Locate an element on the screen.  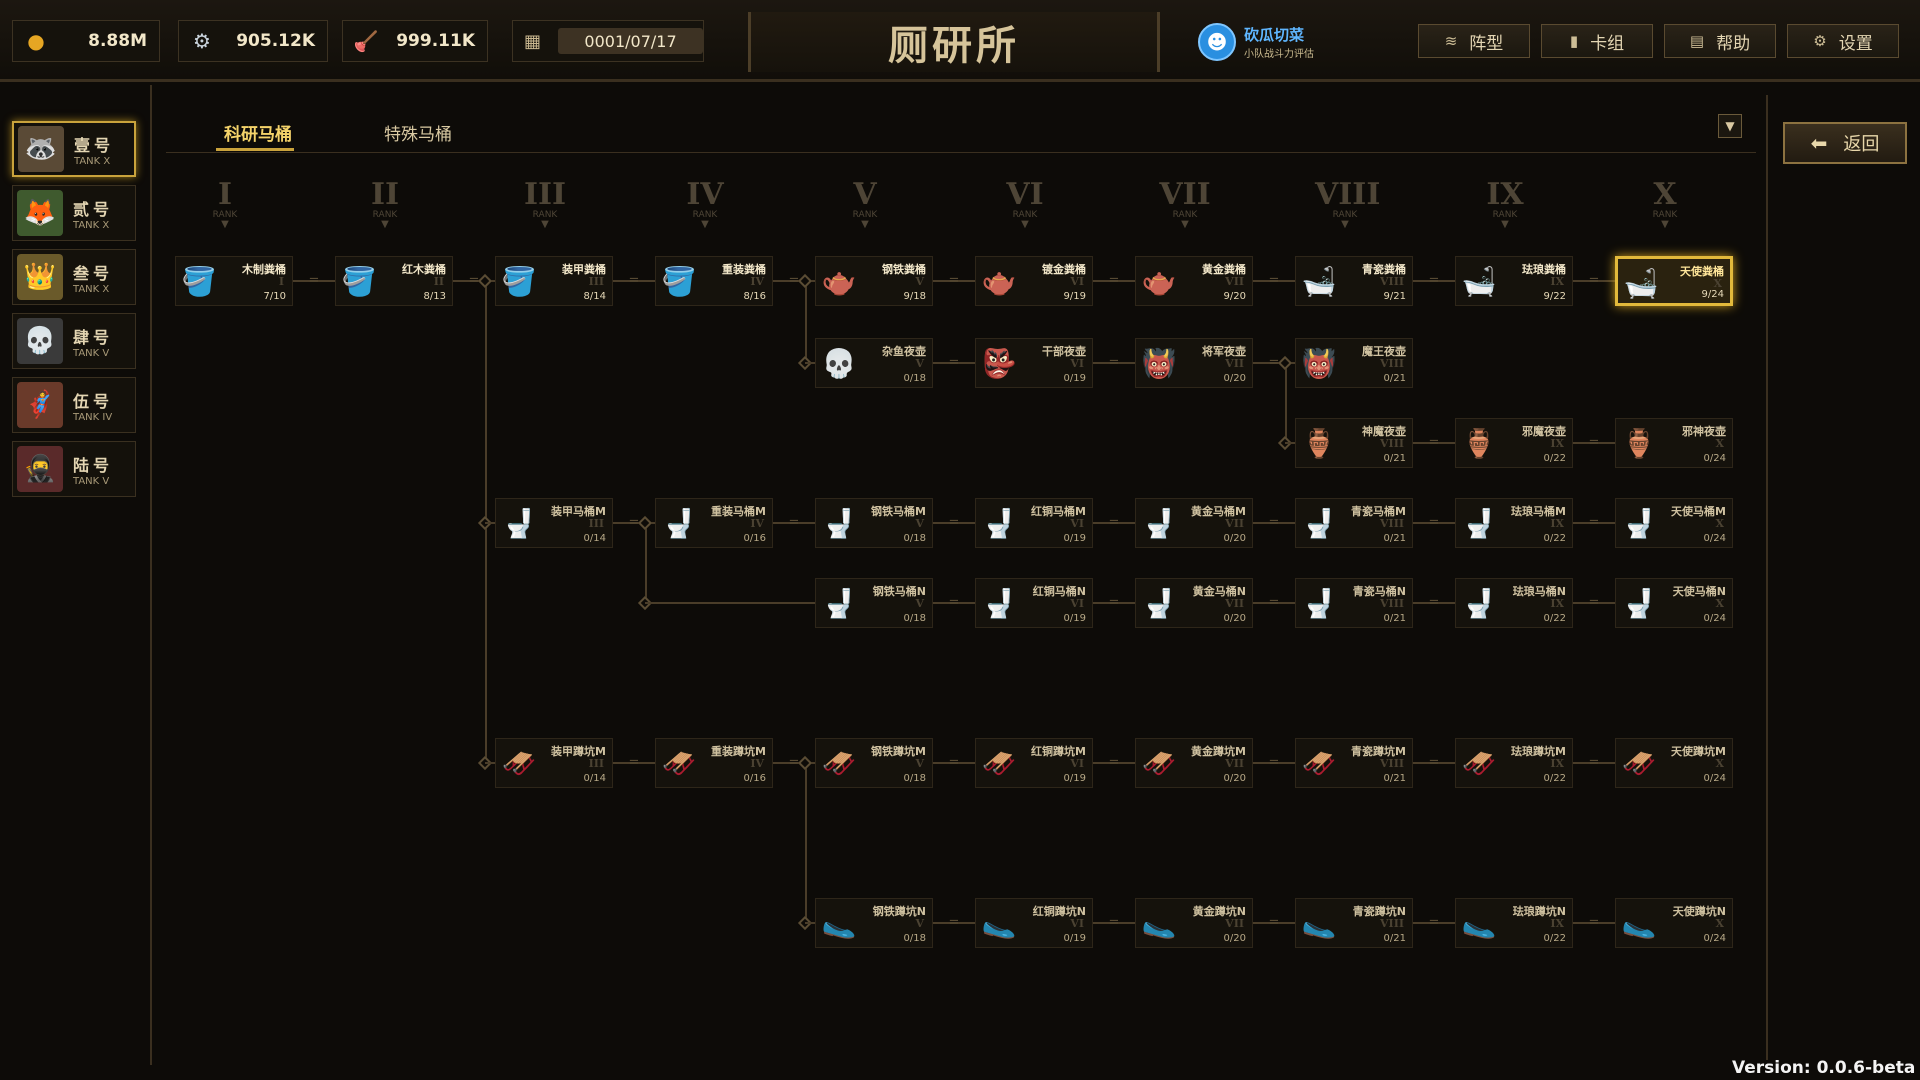
toilet-card: 🥿 红铜蹲坑N VI 0/19 is located at coordinates (1034, 923).